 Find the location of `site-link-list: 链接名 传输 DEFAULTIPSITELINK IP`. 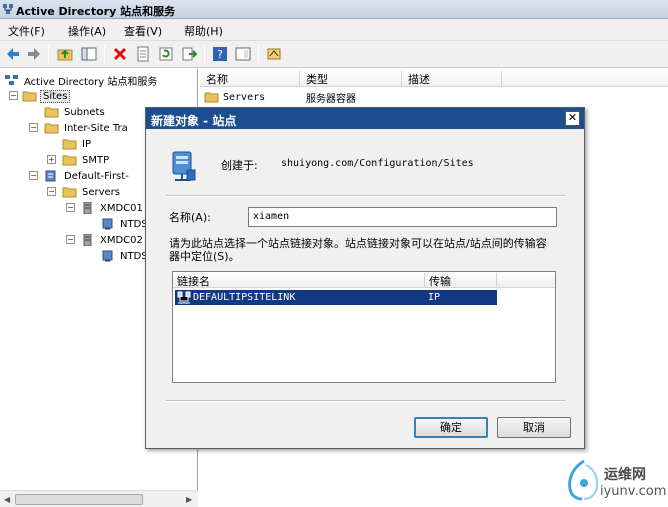

site-link-list: 链接名 传输 DEFAULTIPSITELINK IP is located at coordinates (364, 327).